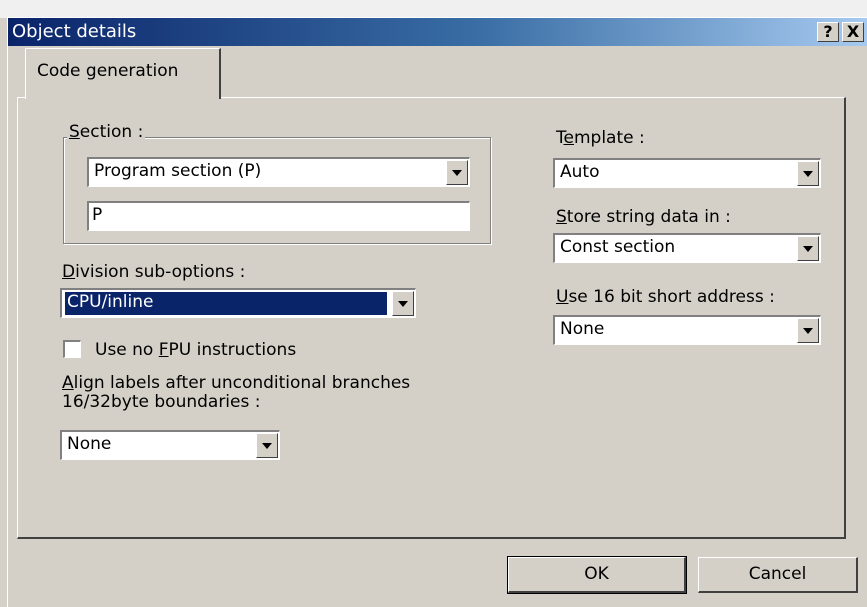 The height and width of the screenshot is (607, 867). I want to click on title-bar: Object details ? X, so click(437, 32).